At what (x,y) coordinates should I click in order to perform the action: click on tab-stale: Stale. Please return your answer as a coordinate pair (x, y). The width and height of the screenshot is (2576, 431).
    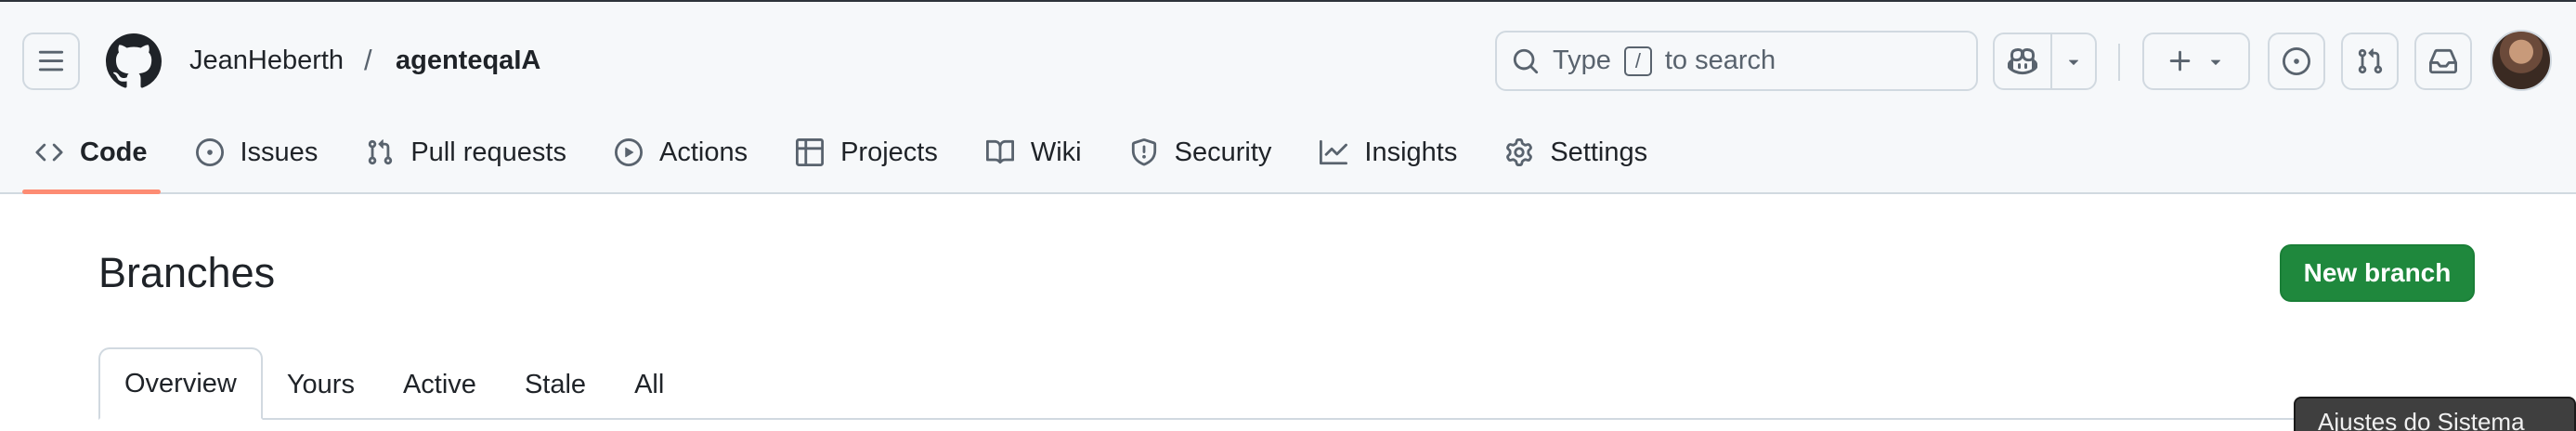
    Looking at the image, I should click on (555, 384).